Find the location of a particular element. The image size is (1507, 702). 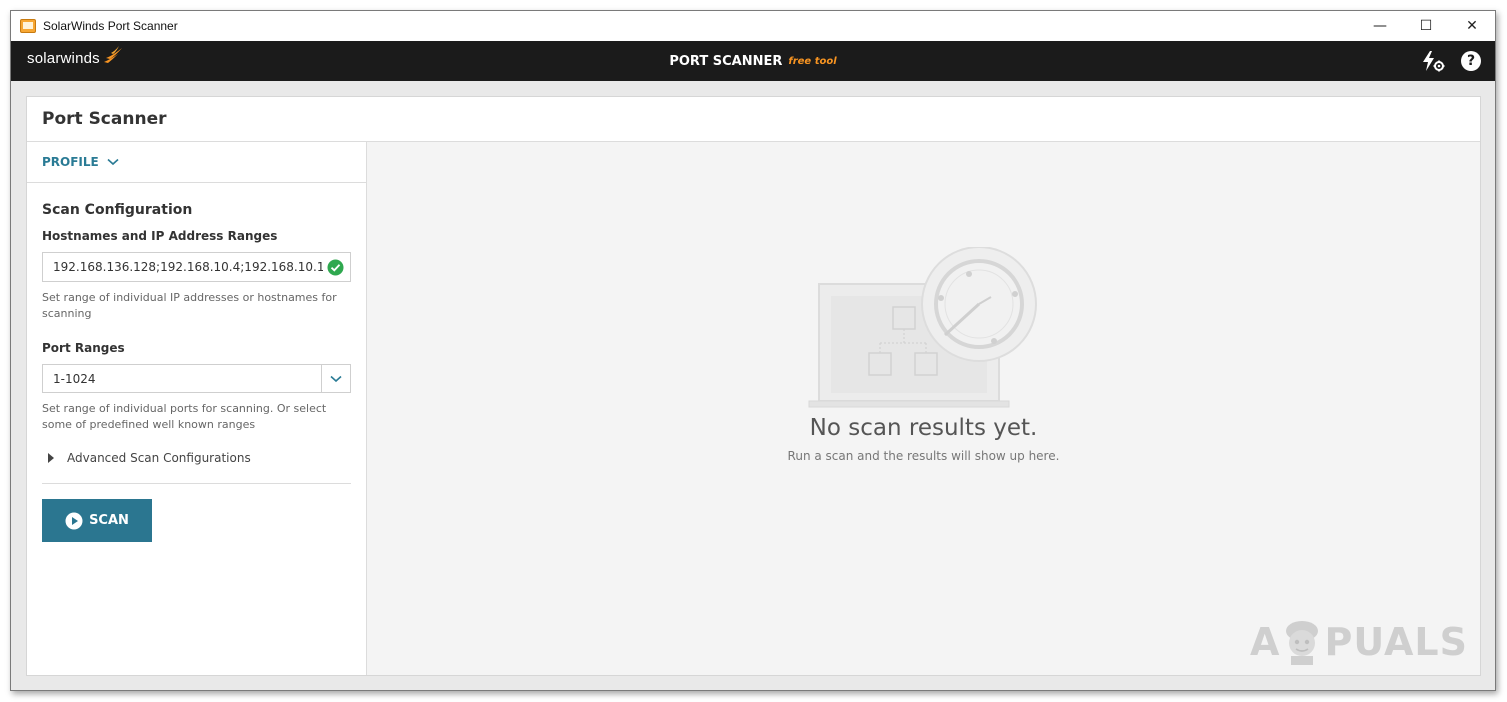

play-icon is located at coordinates (74, 520).